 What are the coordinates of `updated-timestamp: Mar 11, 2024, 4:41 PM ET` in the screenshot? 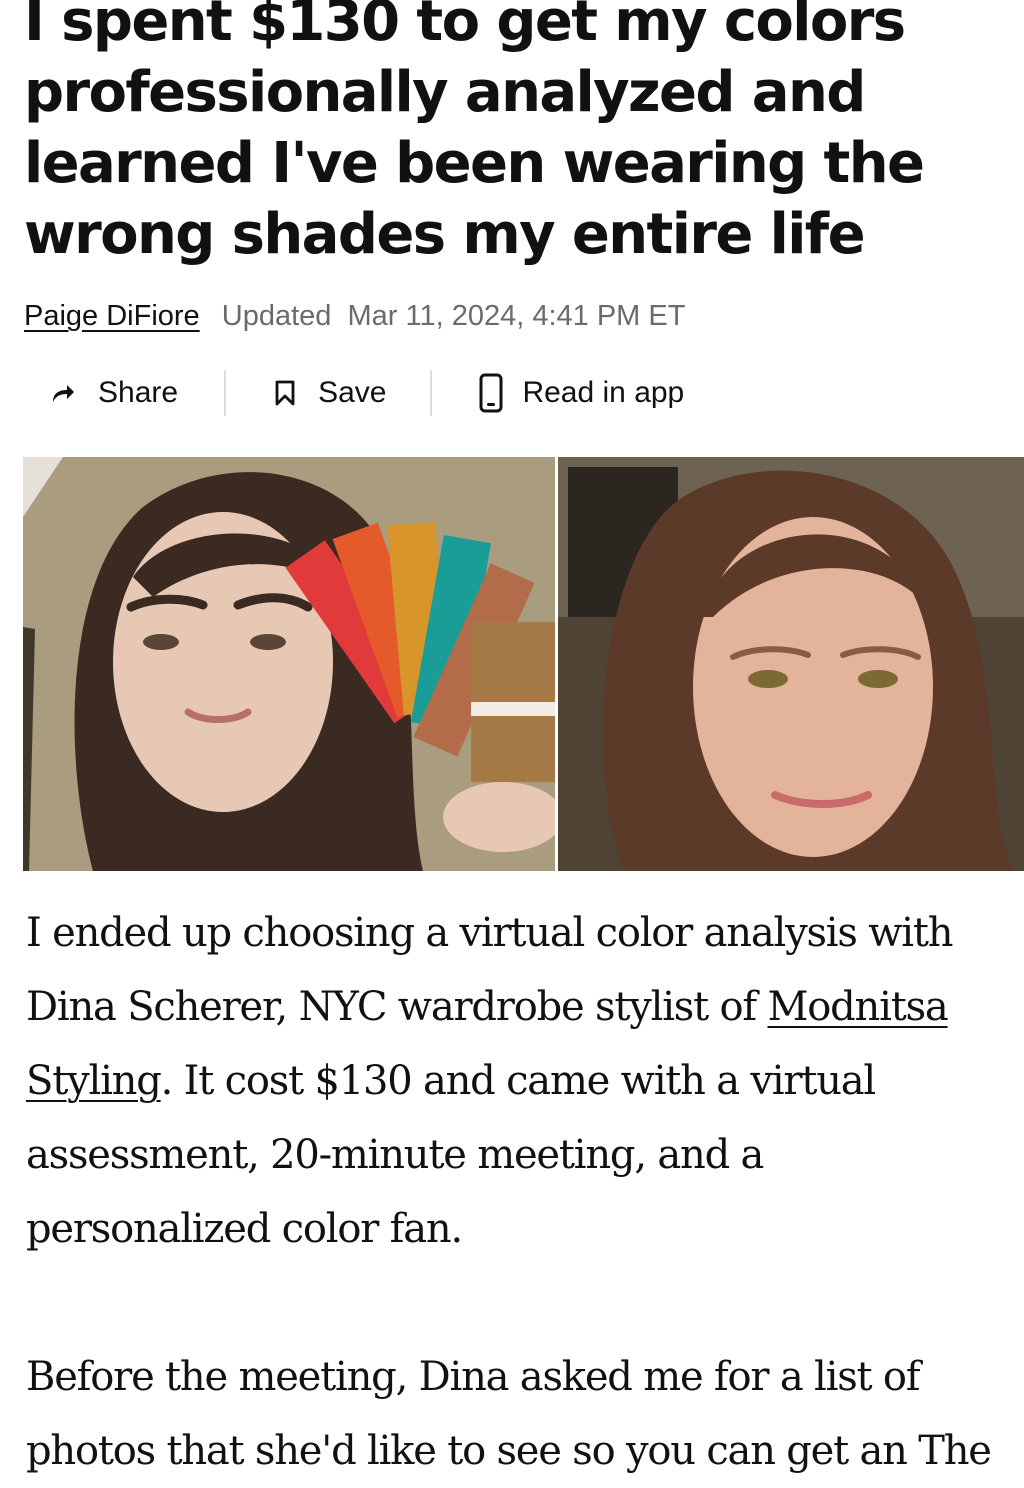 It's located at (516, 316).